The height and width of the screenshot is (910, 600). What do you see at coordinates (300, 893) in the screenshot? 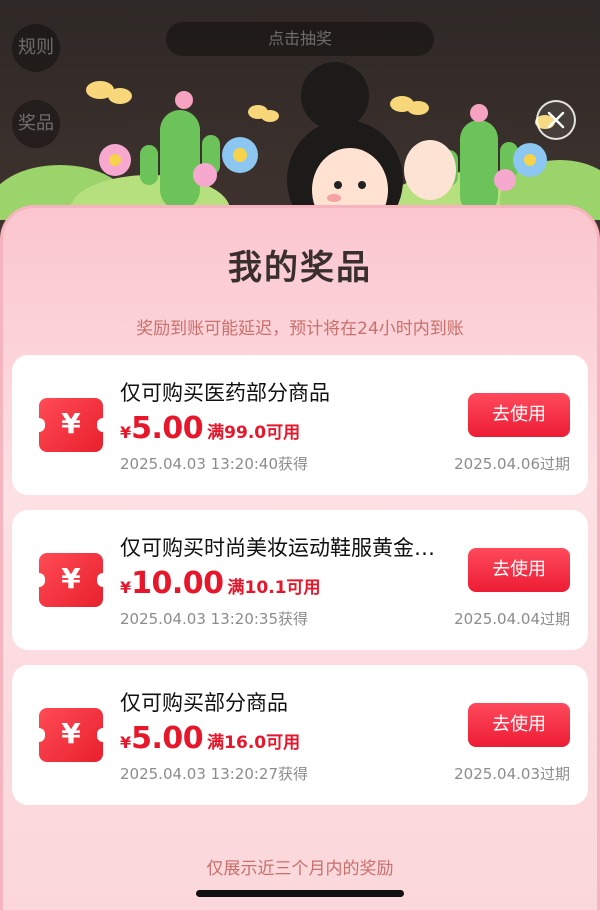
I see `home-indicator` at bounding box center [300, 893].